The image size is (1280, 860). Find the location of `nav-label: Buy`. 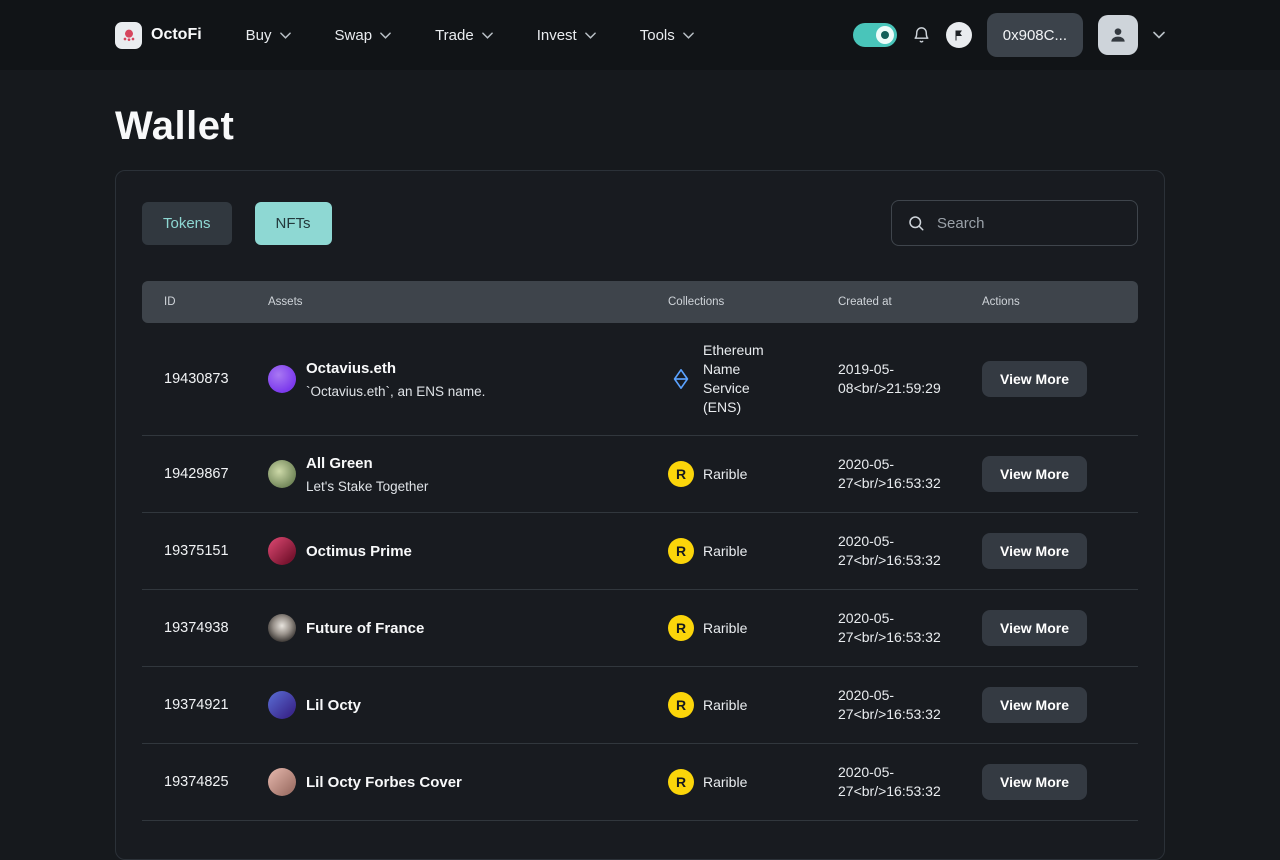

nav-label: Buy is located at coordinates (258, 35).